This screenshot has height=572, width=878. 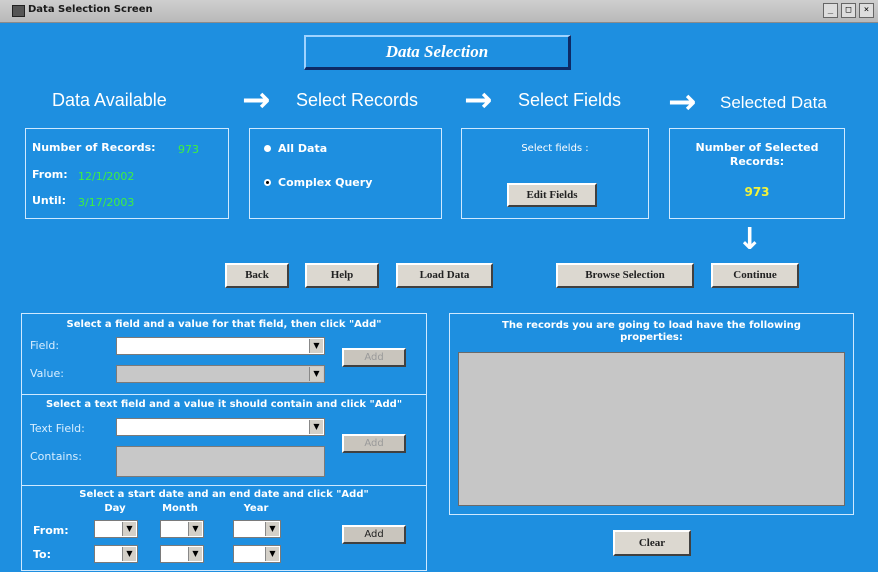 I want to click on text-field-combo: ▼, so click(x=220, y=427).